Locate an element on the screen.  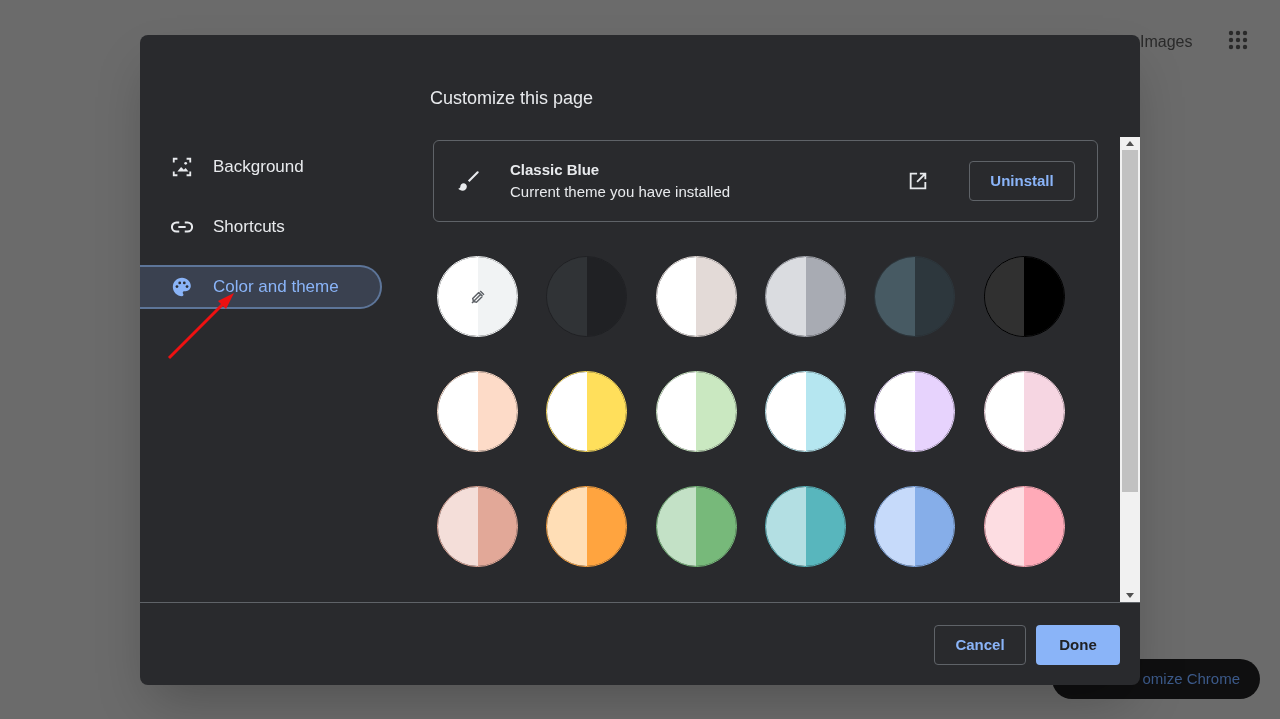
apps-grid-icon is located at coordinates (1238, 40).